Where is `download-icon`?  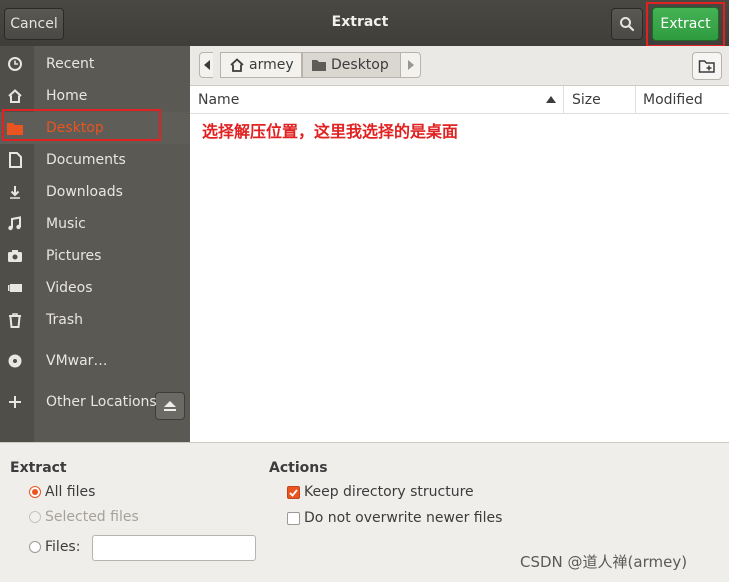
download-icon is located at coordinates (15, 192).